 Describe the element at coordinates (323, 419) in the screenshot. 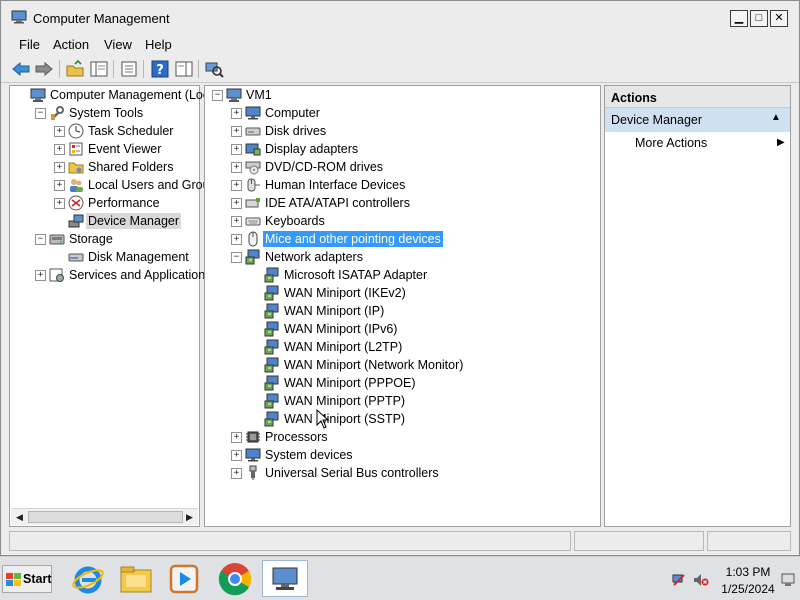

I see `mouse-cursor-icon` at that location.